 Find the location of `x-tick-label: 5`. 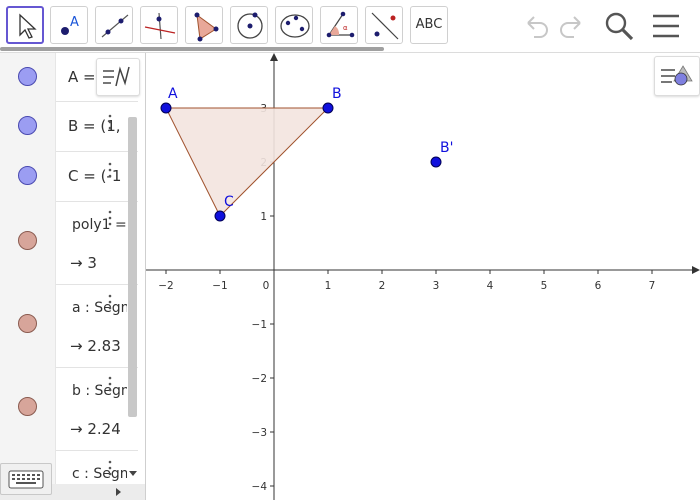

x-tick-label: 5 is located at coordinates (544, 286).